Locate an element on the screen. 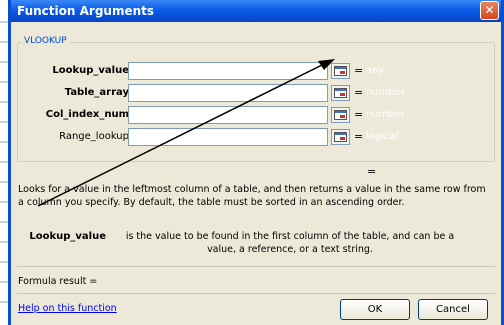 This screenshot has width=504, height=325. formula-result: Formula result = is located at coordinates (58, 281).